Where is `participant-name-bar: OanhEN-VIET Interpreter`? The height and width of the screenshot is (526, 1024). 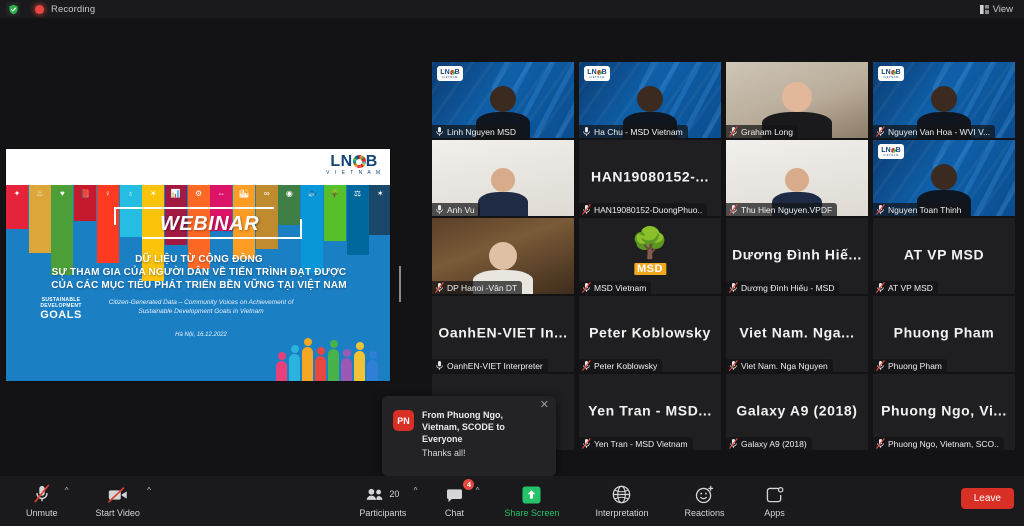
participant-name-bar: OanhEN-VIET Interpreter is located at coordinates (490, 365).